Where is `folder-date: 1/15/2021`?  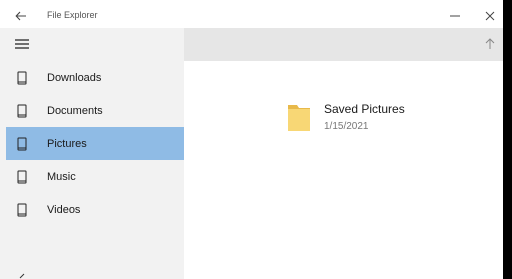 folder-date: 1/15/2021 is located at coordinates (346, 126).